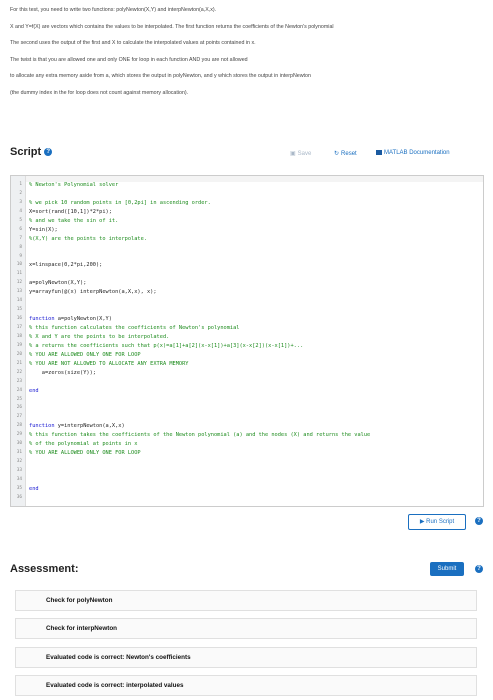  I want to click on save-button: ▣ Save, so click(300, 153).